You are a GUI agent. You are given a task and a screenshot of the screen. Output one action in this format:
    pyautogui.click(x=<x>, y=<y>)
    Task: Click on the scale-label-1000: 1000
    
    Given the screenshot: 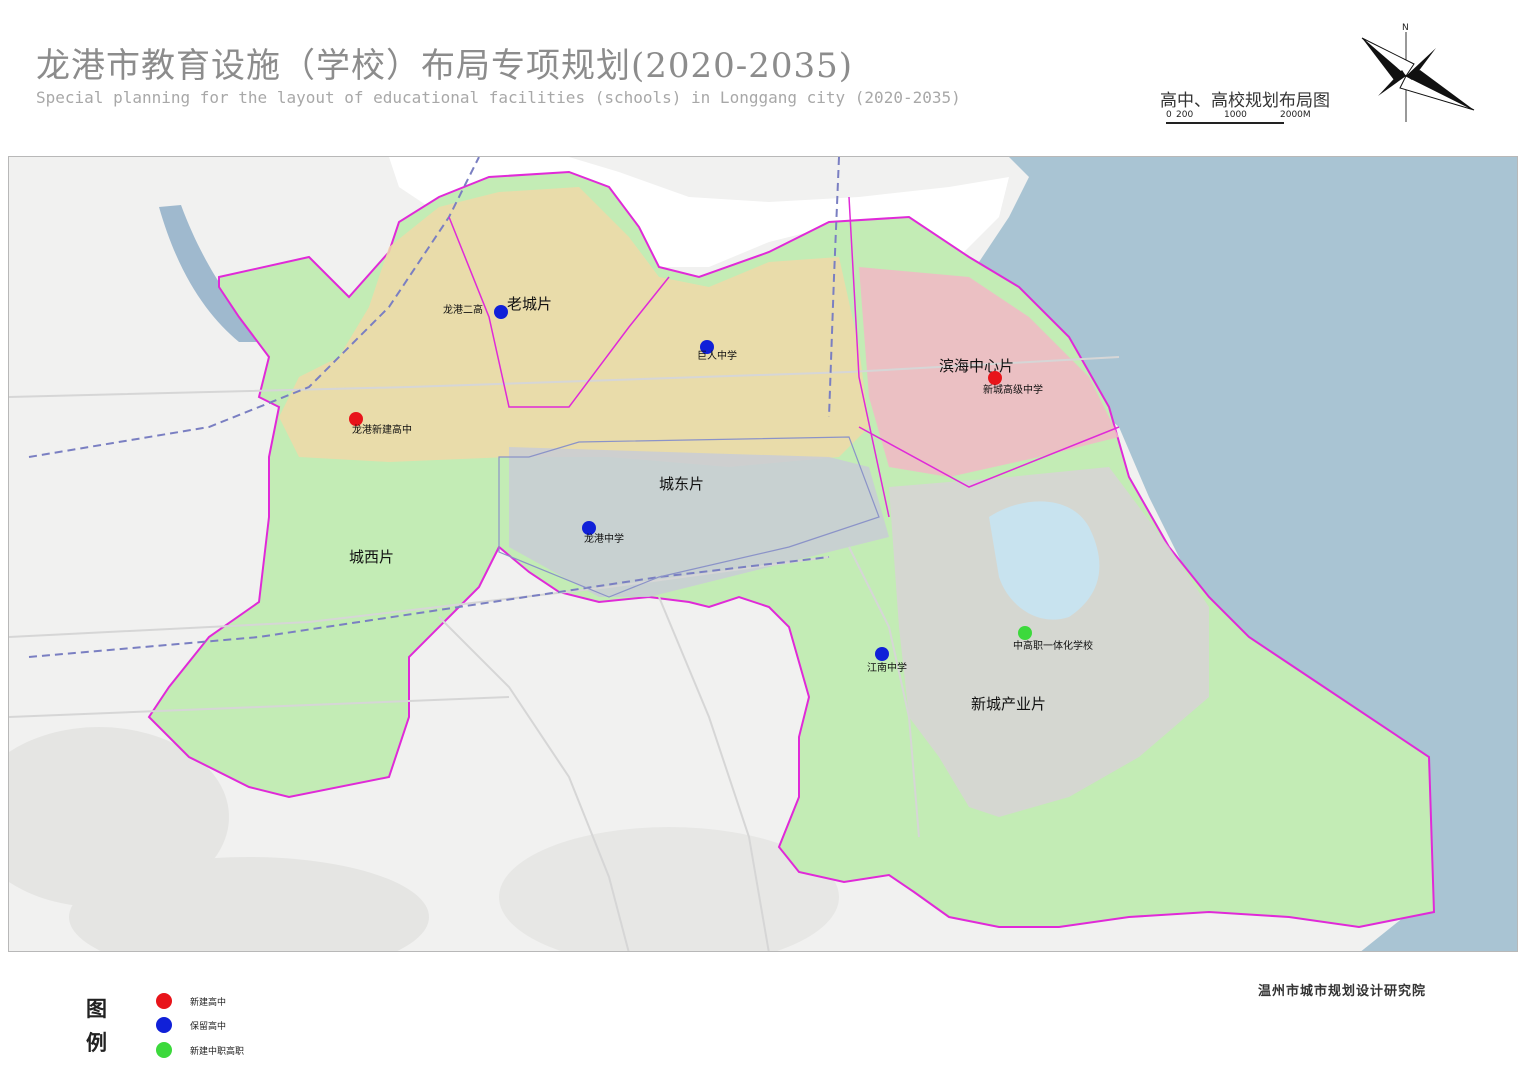 What is the action you would take?
    pyautogui.click(x=1235, y=115)
    